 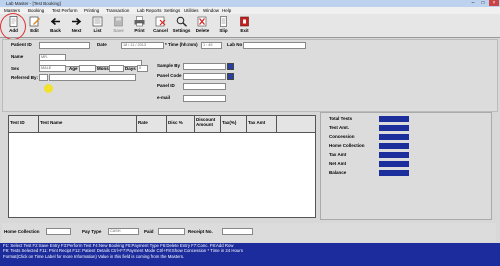 I want to click on cancel-icon, so click(x=160, y=21).